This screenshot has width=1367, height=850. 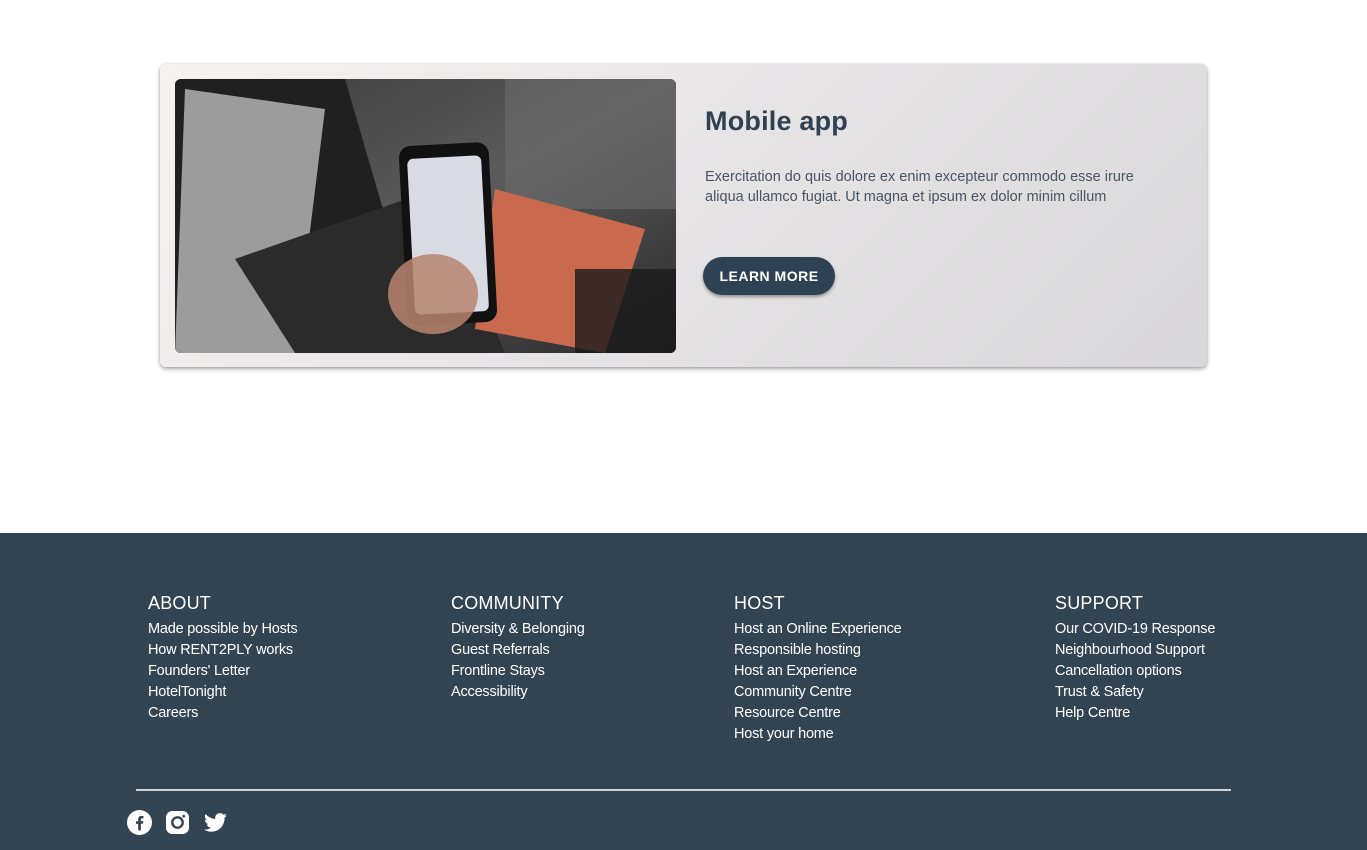 What do you see at coordinates (518, 692) in the screenshot?
I see `footer-link: Accessibility` at bounding box center [518, 692].